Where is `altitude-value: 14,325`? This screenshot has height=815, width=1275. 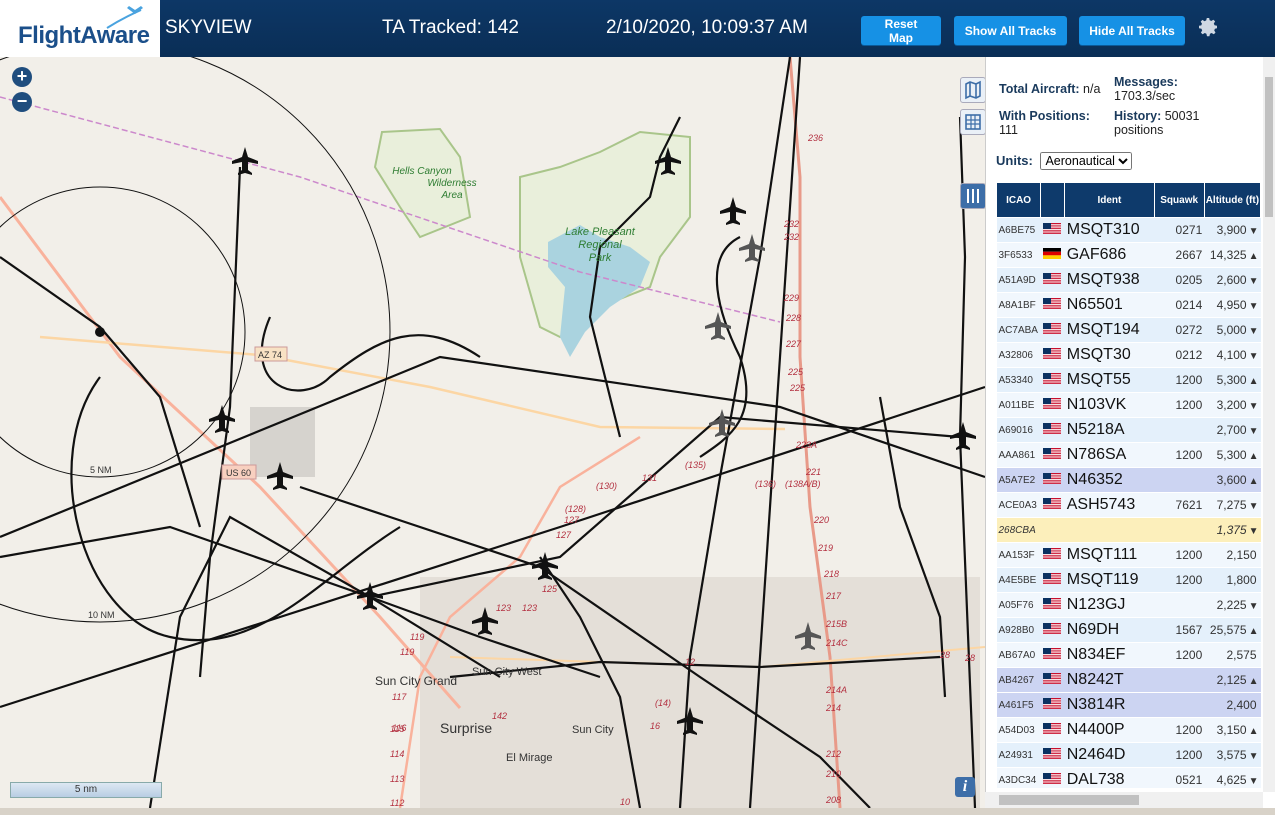
altitude-value: 14,325 is located at coordinates (1228, 255).